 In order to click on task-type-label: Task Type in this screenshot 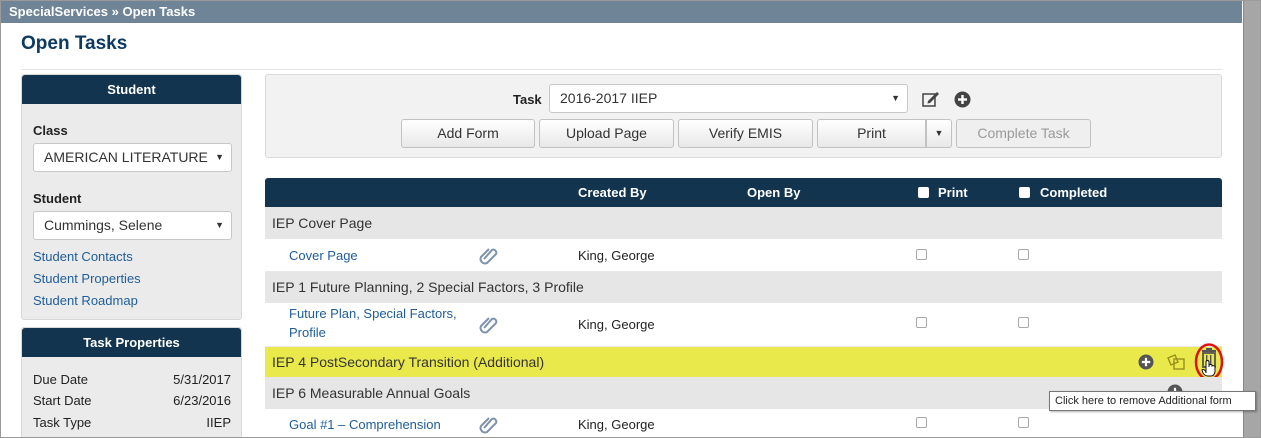, I will do `click(62, 422)`.